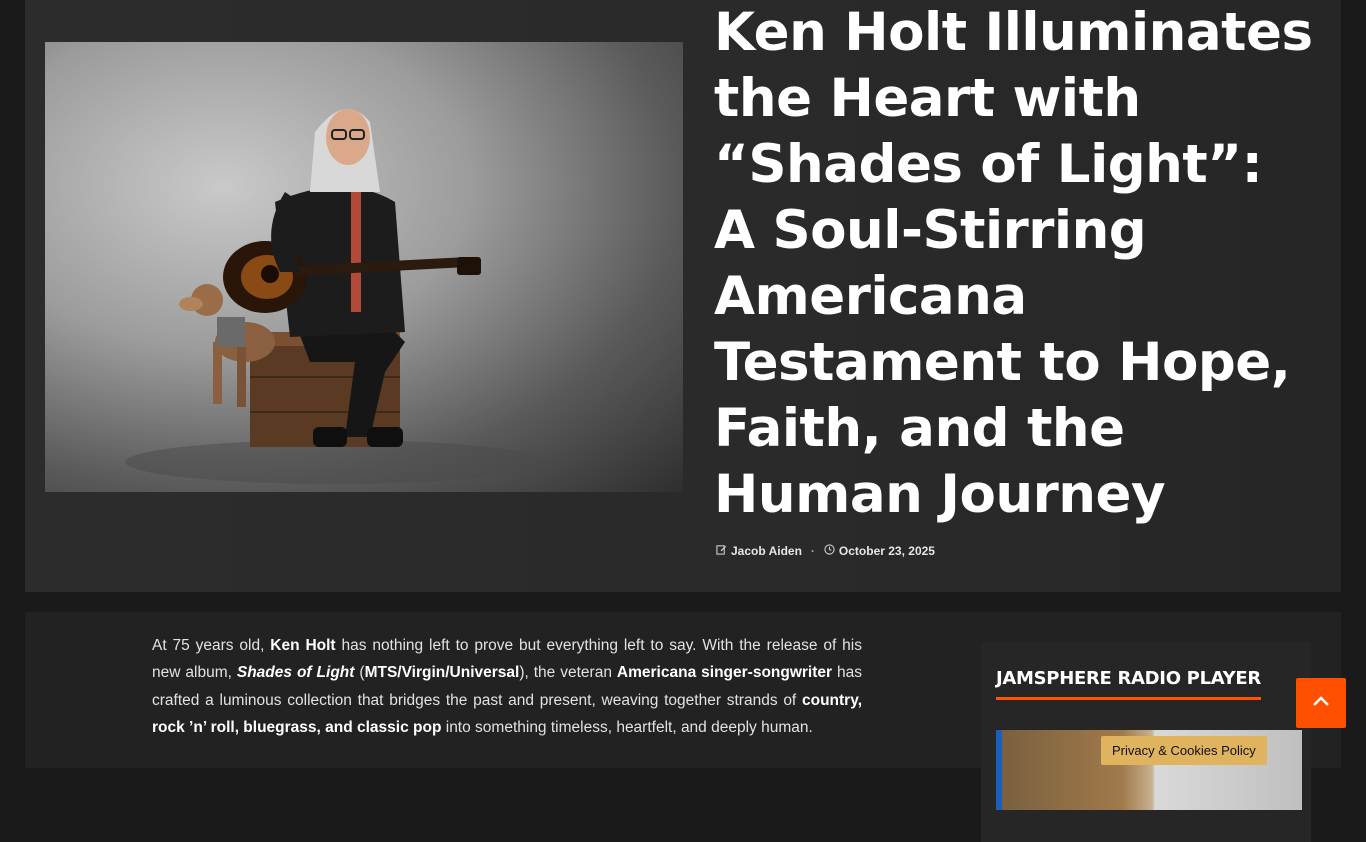 Image resolution: width=1366 pixels, height=842 pixels. What do you see at coordinates (568, 673) in the screenshot?
I see `intro-text: ), the veteran` at bounding box center [568, 673].